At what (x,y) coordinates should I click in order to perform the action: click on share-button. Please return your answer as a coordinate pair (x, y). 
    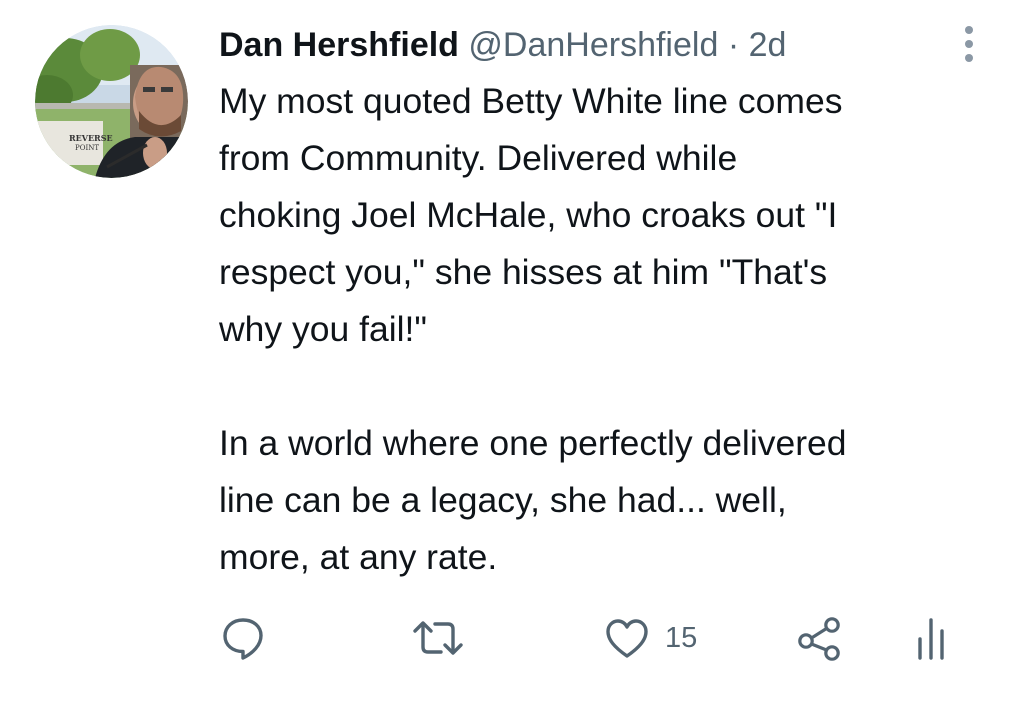
    Looking at the image, I should click on (820, 638).